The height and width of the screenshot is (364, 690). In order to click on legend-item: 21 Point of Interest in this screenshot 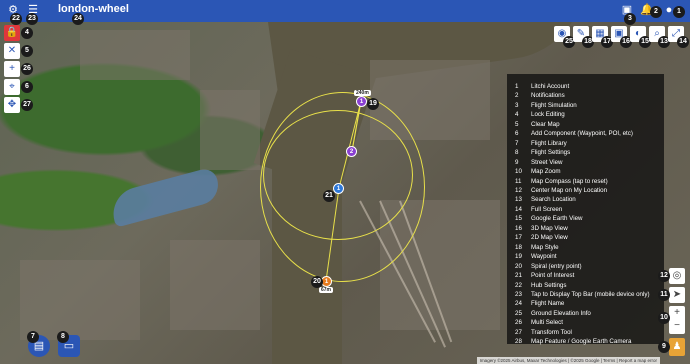, I will do `click(586, 275)`.